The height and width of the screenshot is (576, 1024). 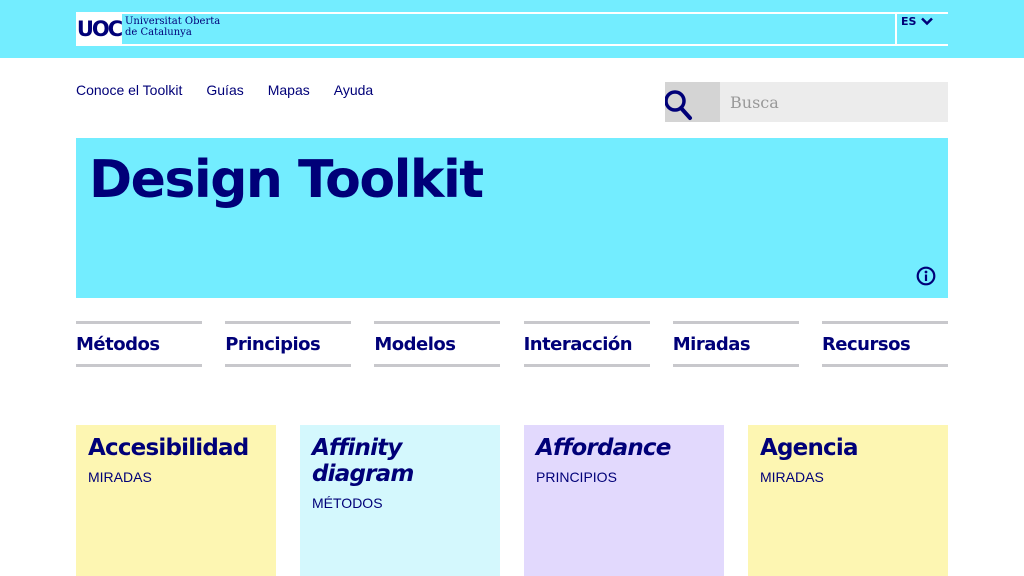 What do you see at coordinates (917, 21) in the screenshot?
I see `language-selector: ES` at bounding box center [917, 21].